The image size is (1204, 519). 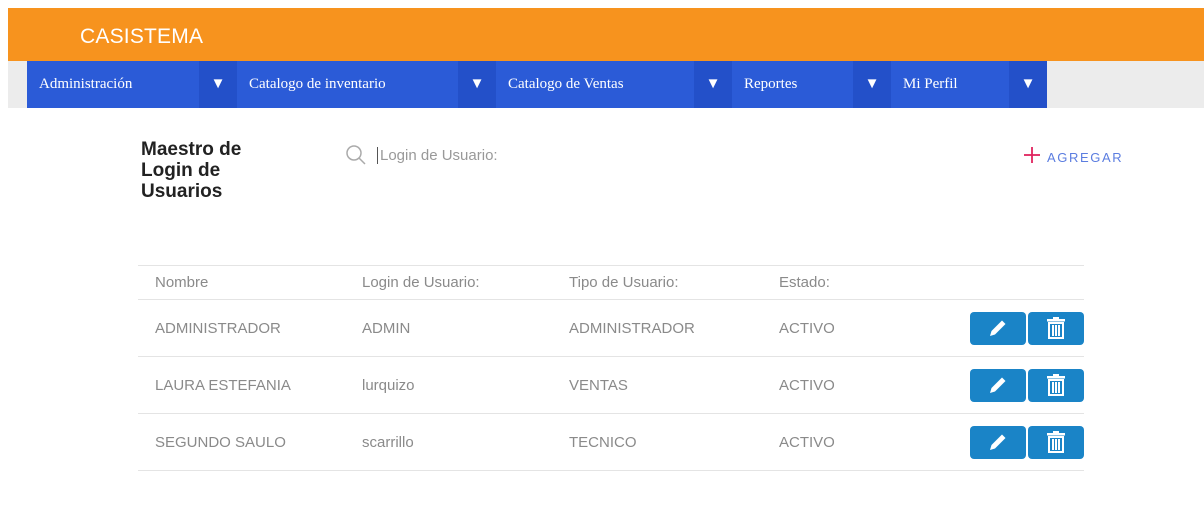 I want to click on menu-label: Catalogo de inventario, so click(x=317, y=84).